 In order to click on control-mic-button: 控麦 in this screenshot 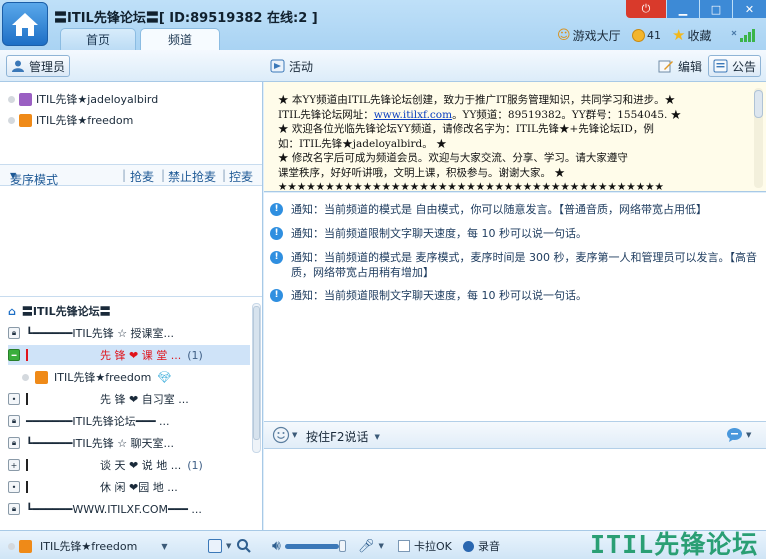, I will do `click(241, 176)`.